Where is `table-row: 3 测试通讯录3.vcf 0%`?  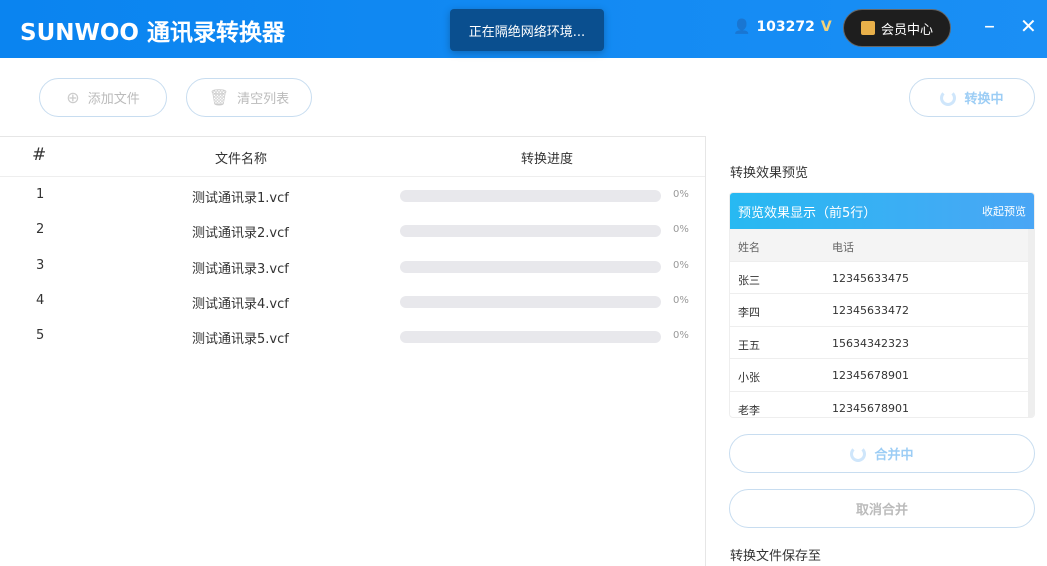 table-row: 3 测试通讯录3.vcf 0% is located at coordinates (352, 265).